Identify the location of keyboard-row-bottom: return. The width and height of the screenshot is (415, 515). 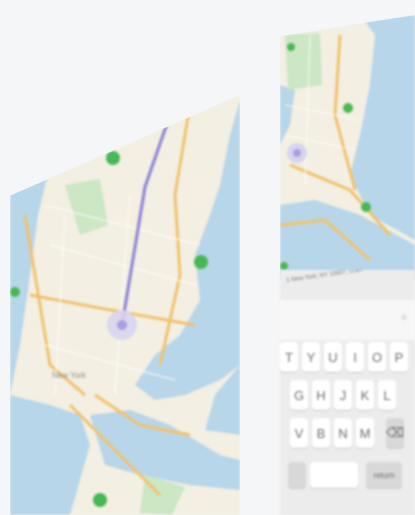
(347, 471).